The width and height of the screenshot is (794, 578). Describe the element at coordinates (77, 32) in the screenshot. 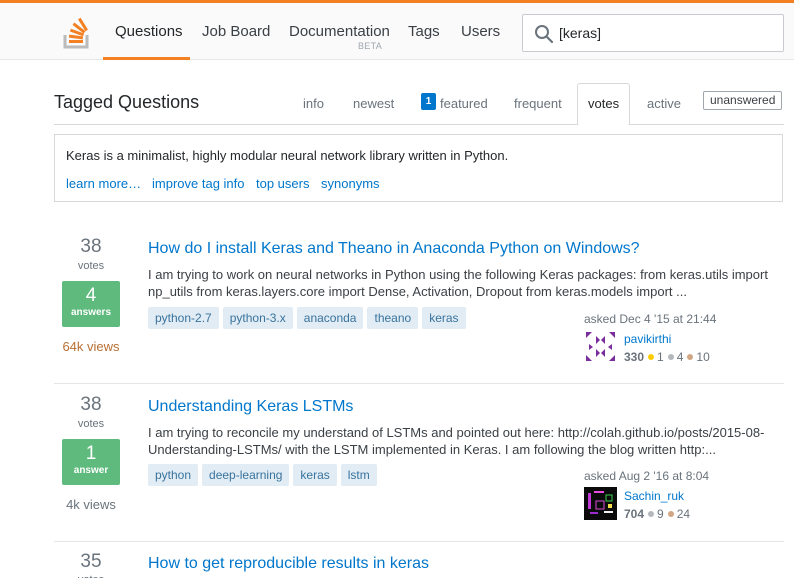

I see `stack-overflow-logo-icon` at that location.